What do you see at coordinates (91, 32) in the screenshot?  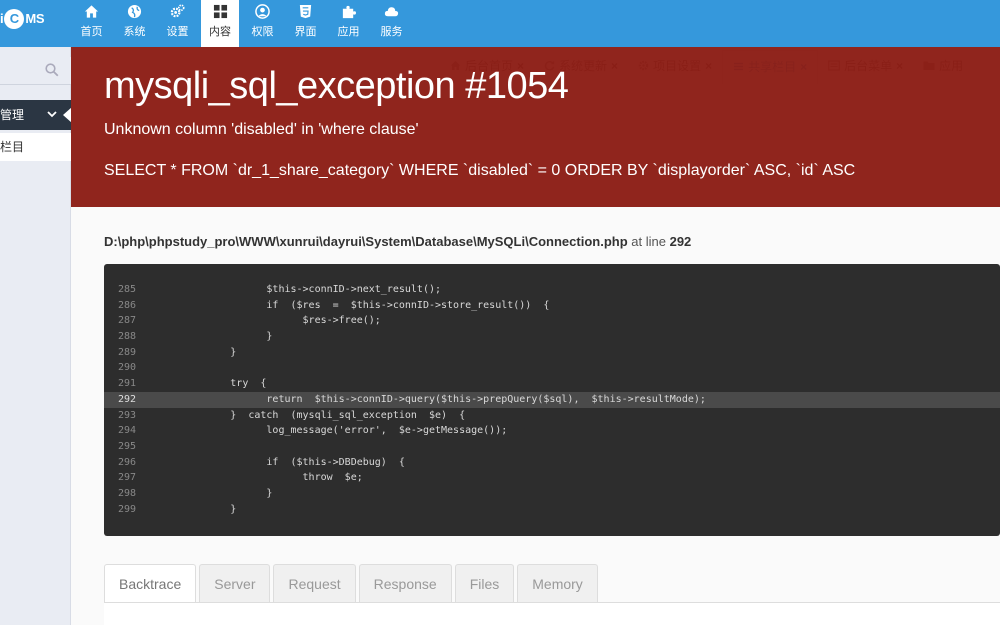 I see `nav-item-label: 首页` at bounding box center [91, 32].